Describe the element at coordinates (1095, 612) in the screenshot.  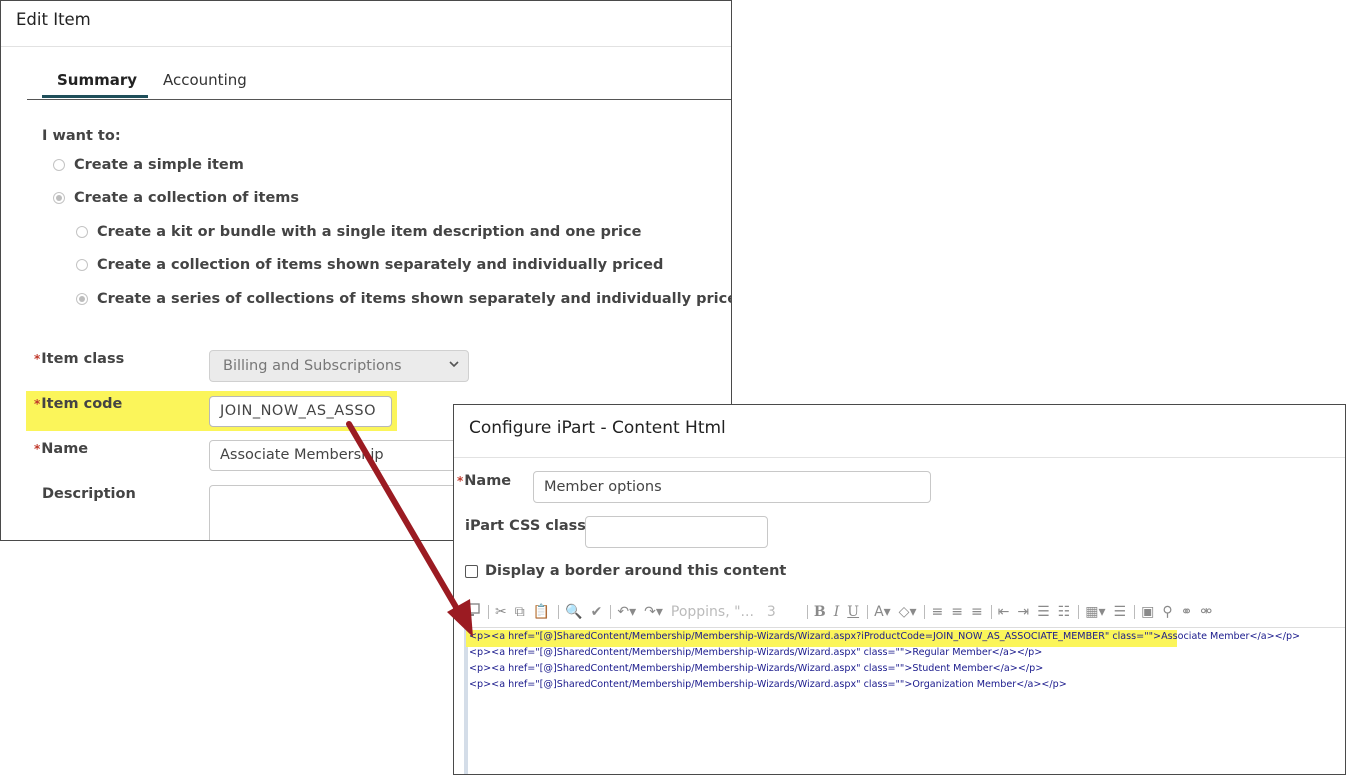
I see `table-icon: ▦▾` at that location.